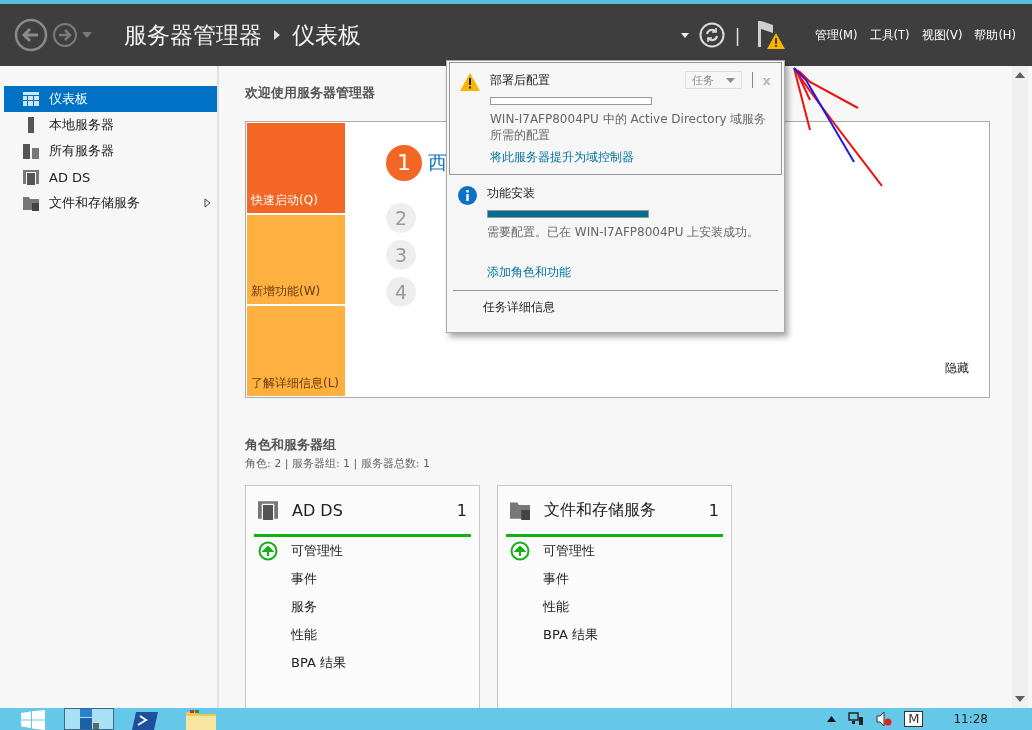 Image resolution: width=1032 pixels, height=730 pixels. Describe the element at coordinates (1020, 75) in the screenshot. I see `scroll-up-icon` at that location.